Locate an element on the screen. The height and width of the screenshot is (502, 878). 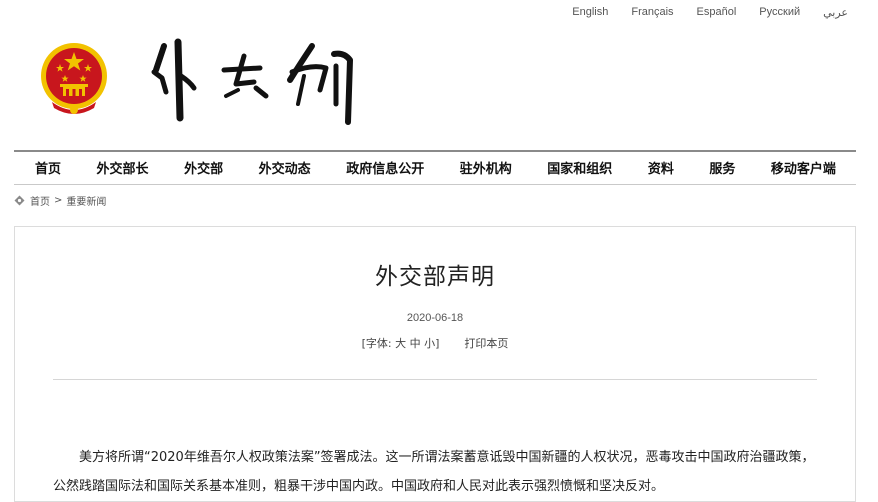
nav-item-services: 服务 is located at coordinates (722, 167).